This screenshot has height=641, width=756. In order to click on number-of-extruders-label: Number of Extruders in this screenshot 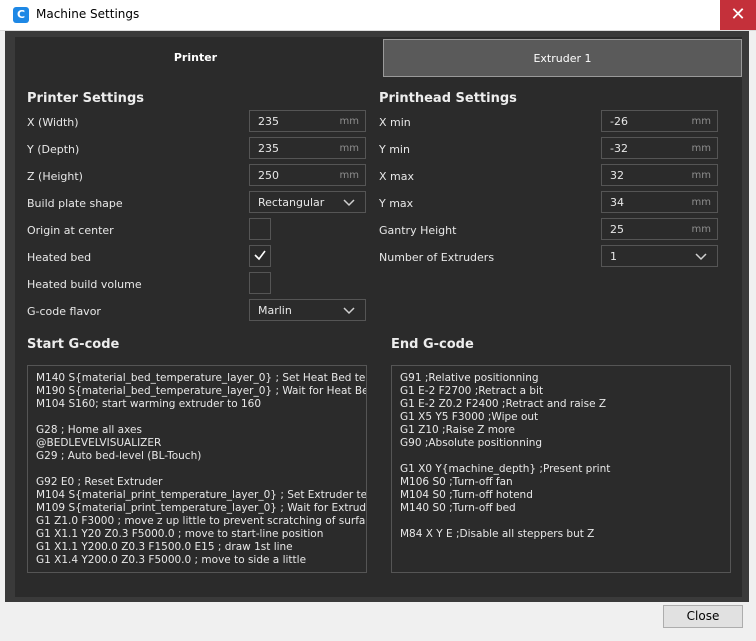, I will do `click(437, 257)`.